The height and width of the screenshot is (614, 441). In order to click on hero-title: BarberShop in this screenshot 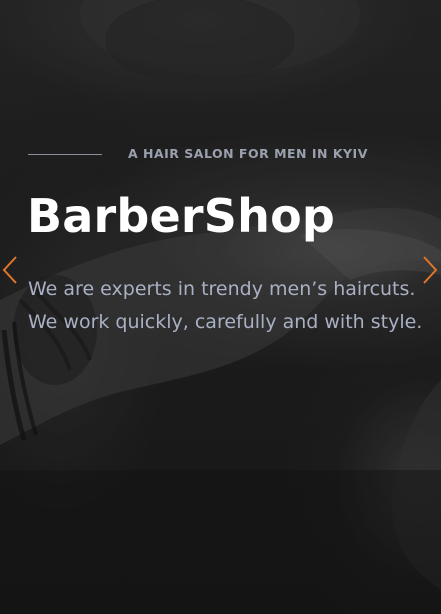, I will do `click(181, 216)`.